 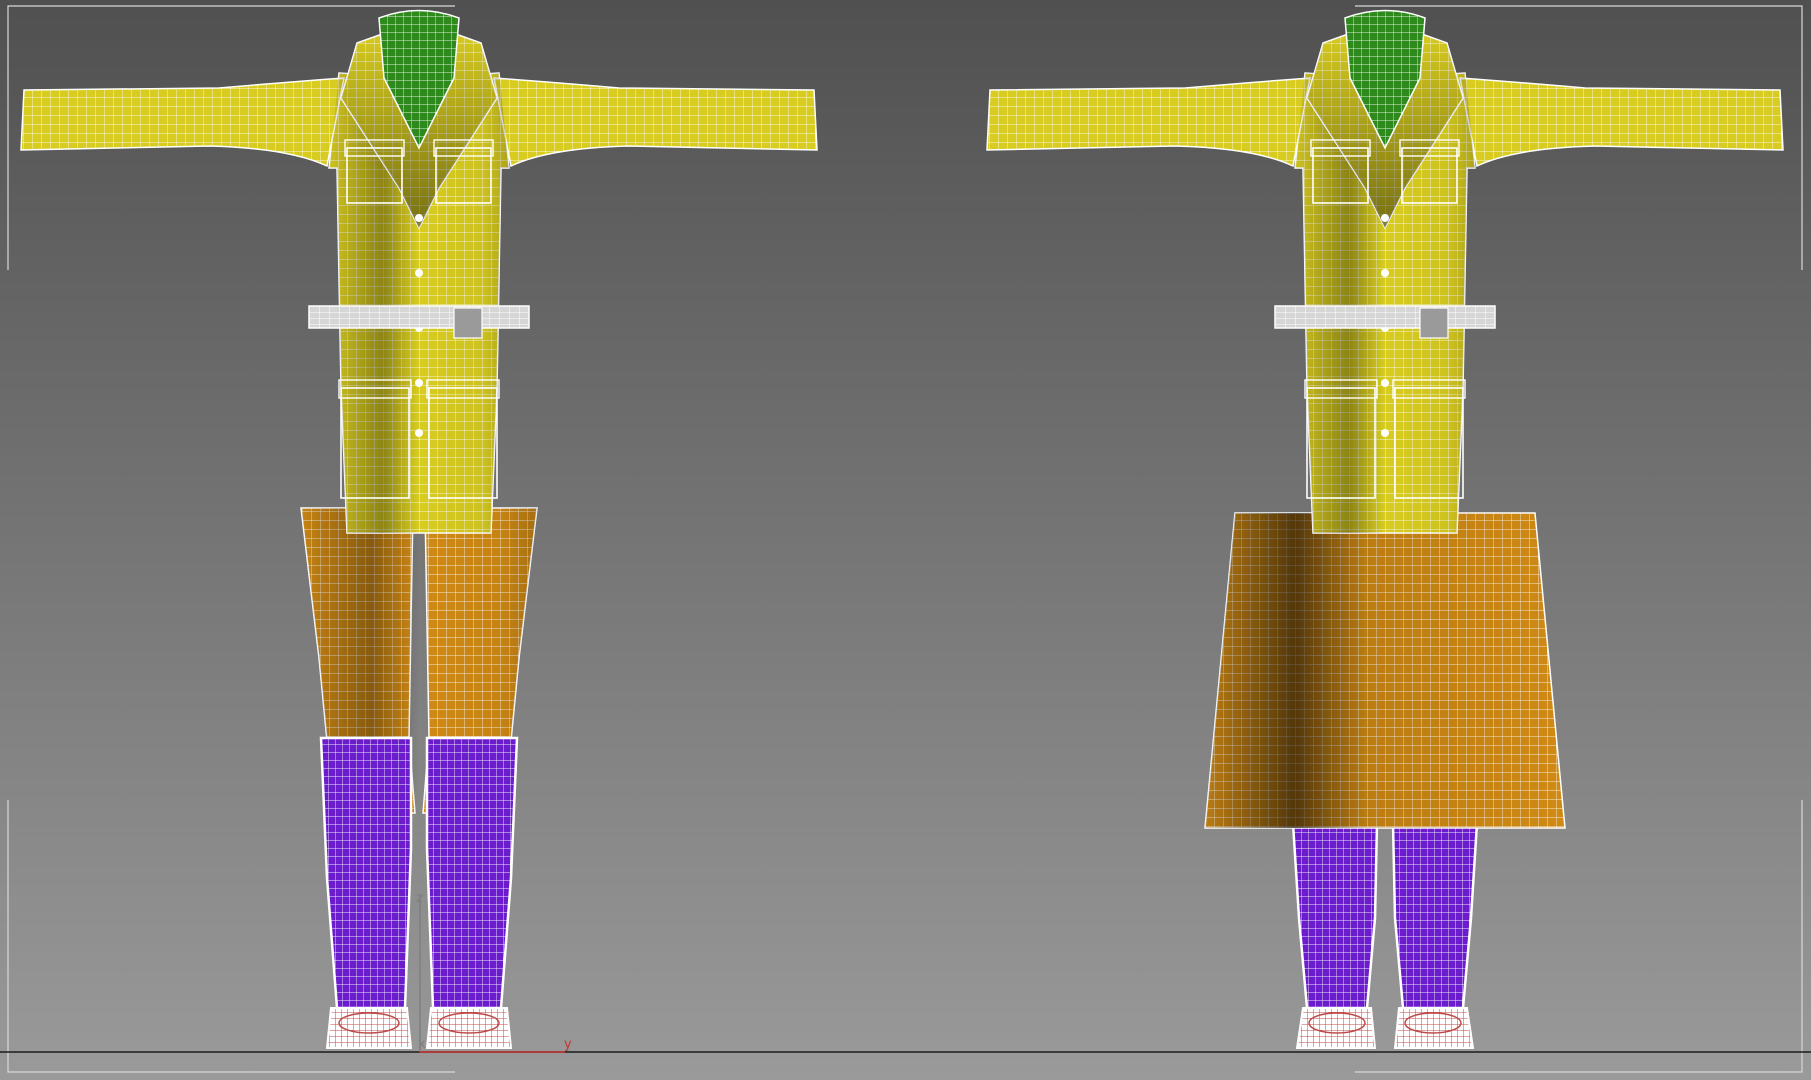 What do you see at coordinates (568, 1044) in the screenshot?
I see `axis-label-y: y` at bounding box center [568, 1044].